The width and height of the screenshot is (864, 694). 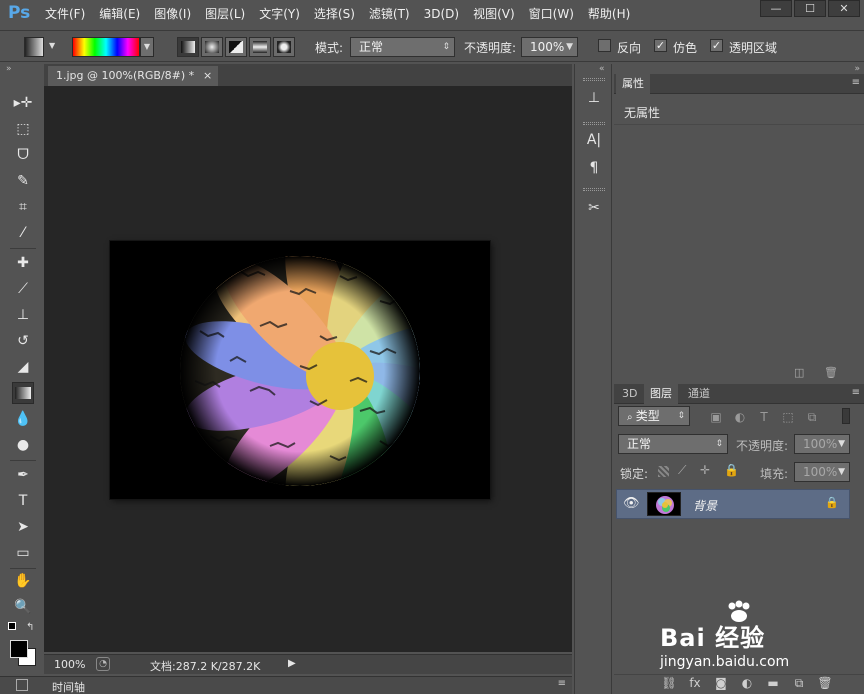 I want to click on close-button: ✕, so click(x=844, y=8).